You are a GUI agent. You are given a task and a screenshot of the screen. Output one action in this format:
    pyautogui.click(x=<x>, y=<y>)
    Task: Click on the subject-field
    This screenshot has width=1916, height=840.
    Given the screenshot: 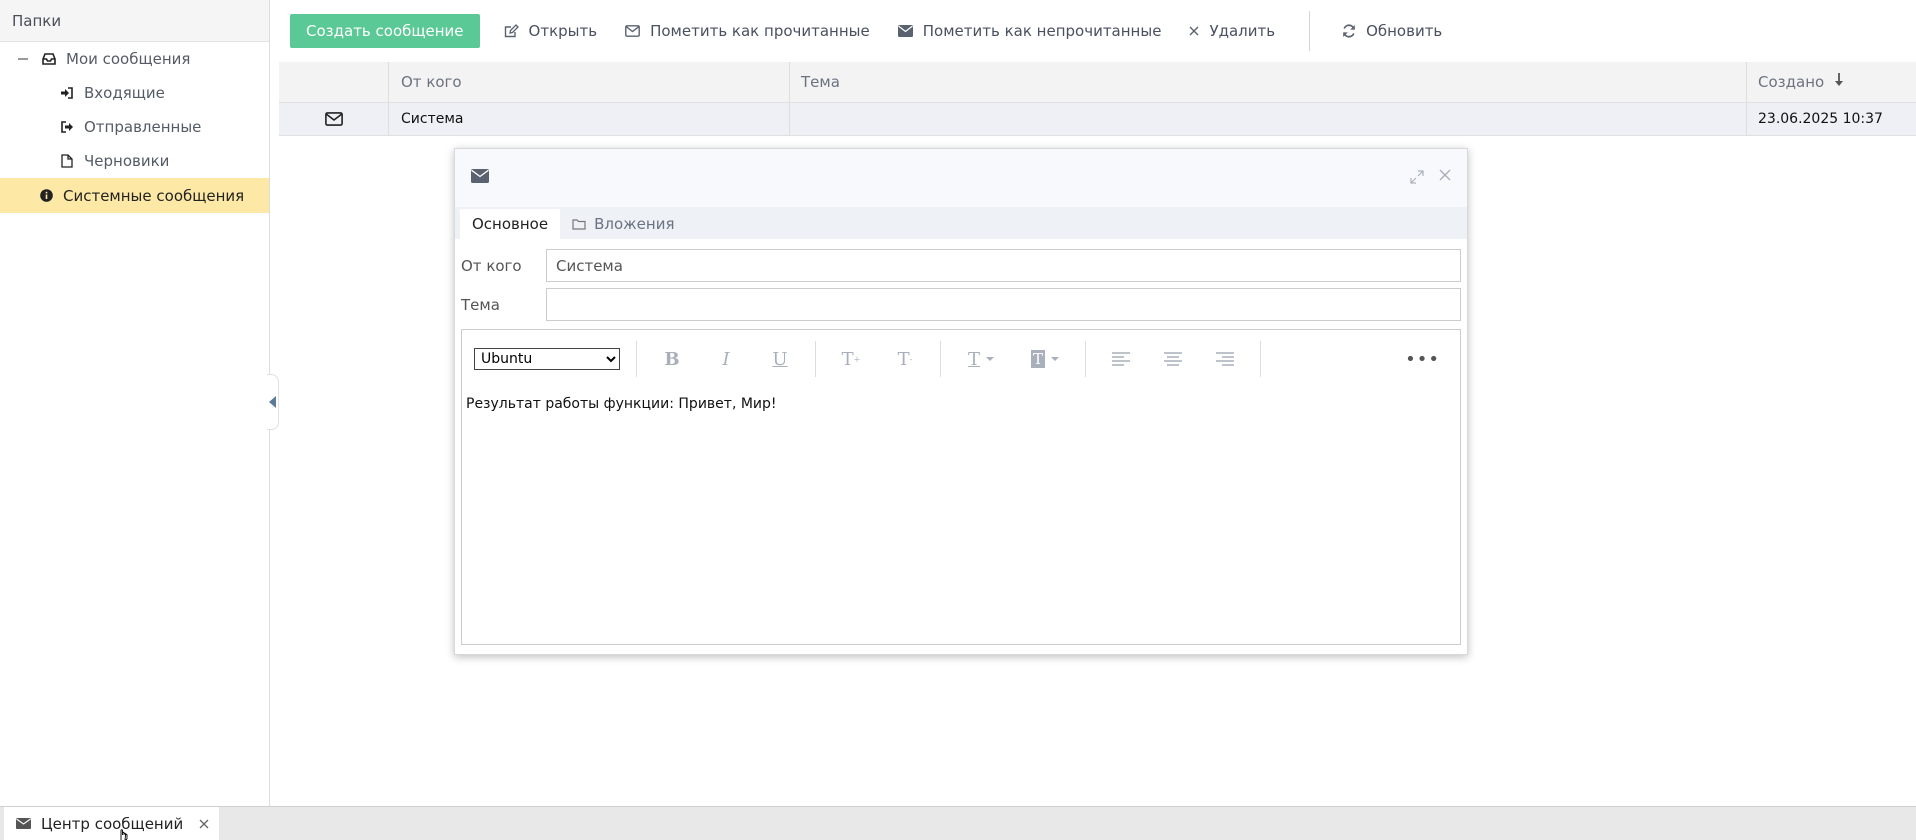 What is the action you would take?
    pyautogui.click(x=1003, y=304)
    